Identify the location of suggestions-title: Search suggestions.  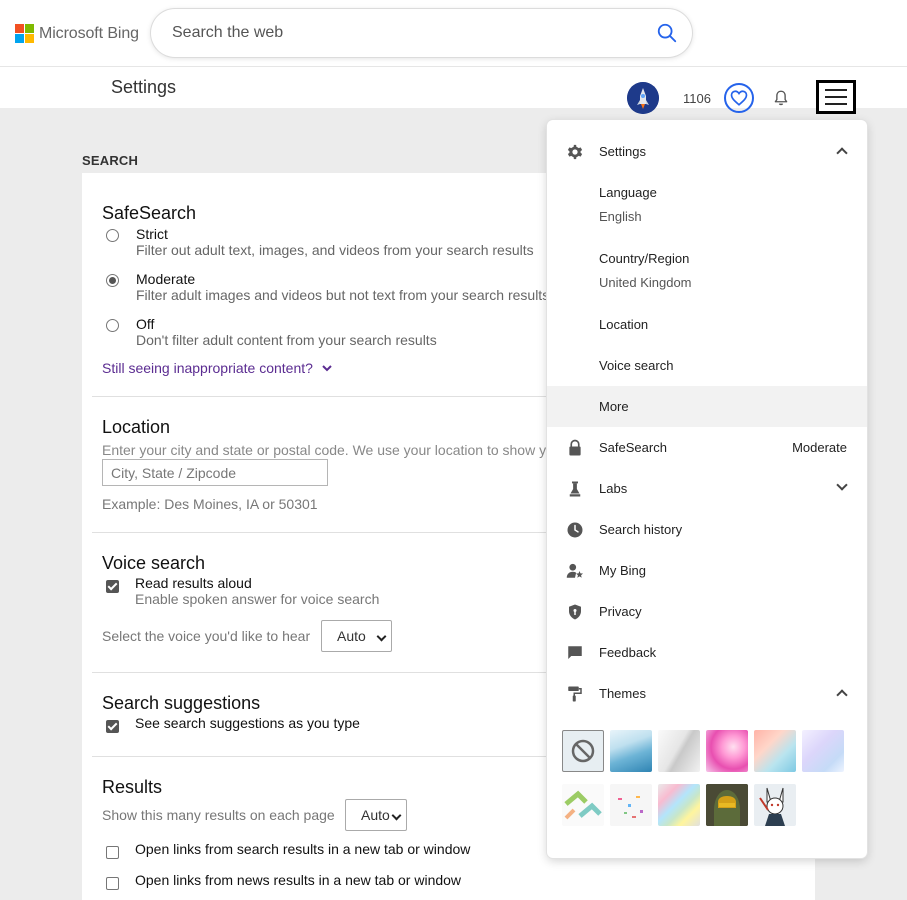
(181, 703).